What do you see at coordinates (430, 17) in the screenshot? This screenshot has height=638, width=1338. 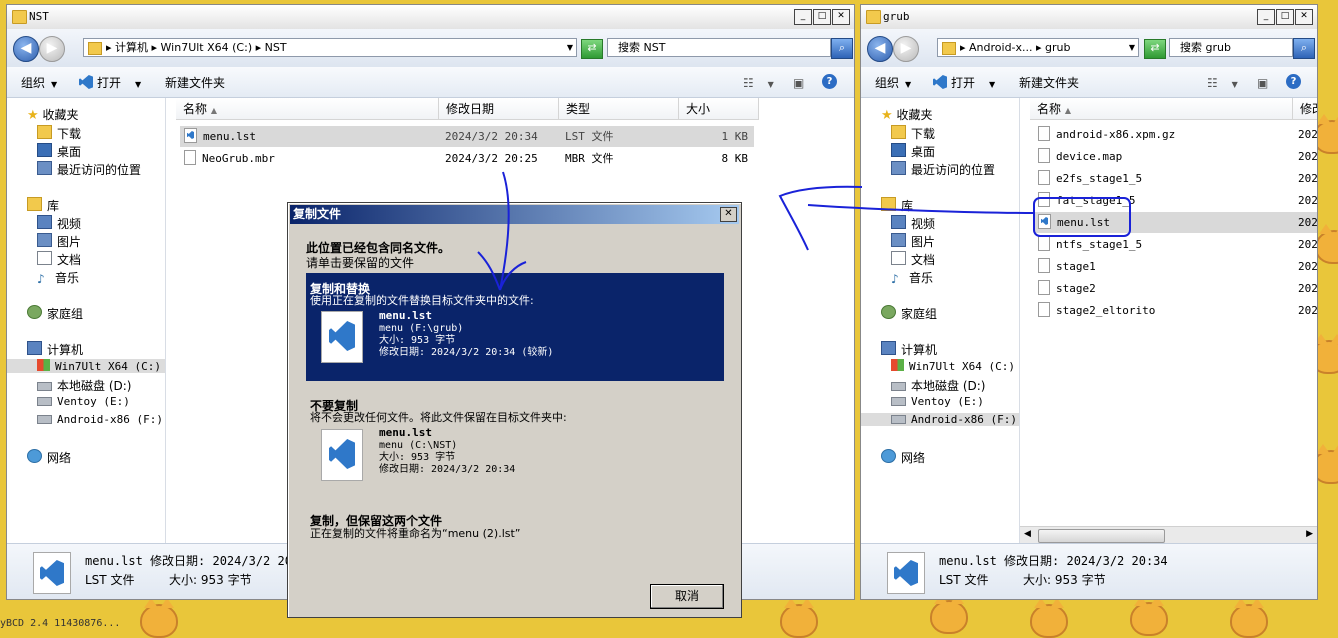 I see `title-bar: NST _ □ ✕` at bounding box center [430, 17].